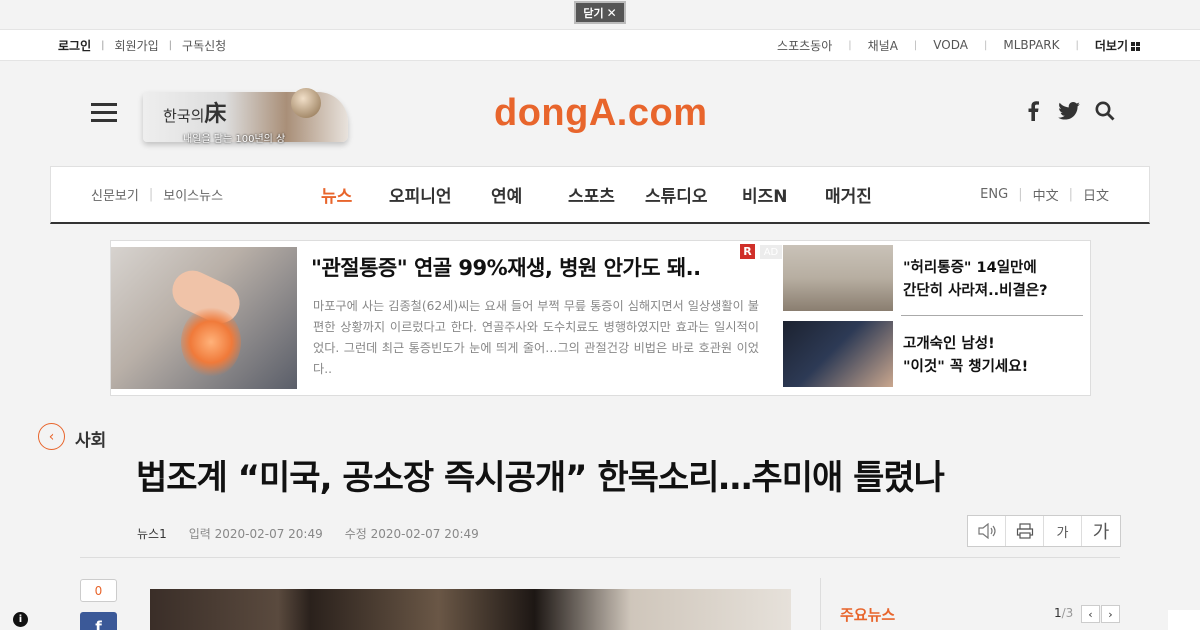 This screenshot has width=1200, height=630. Describe the element at coordinates (1067, 613) in the screenshot. I see `page-total: /3` at that location.